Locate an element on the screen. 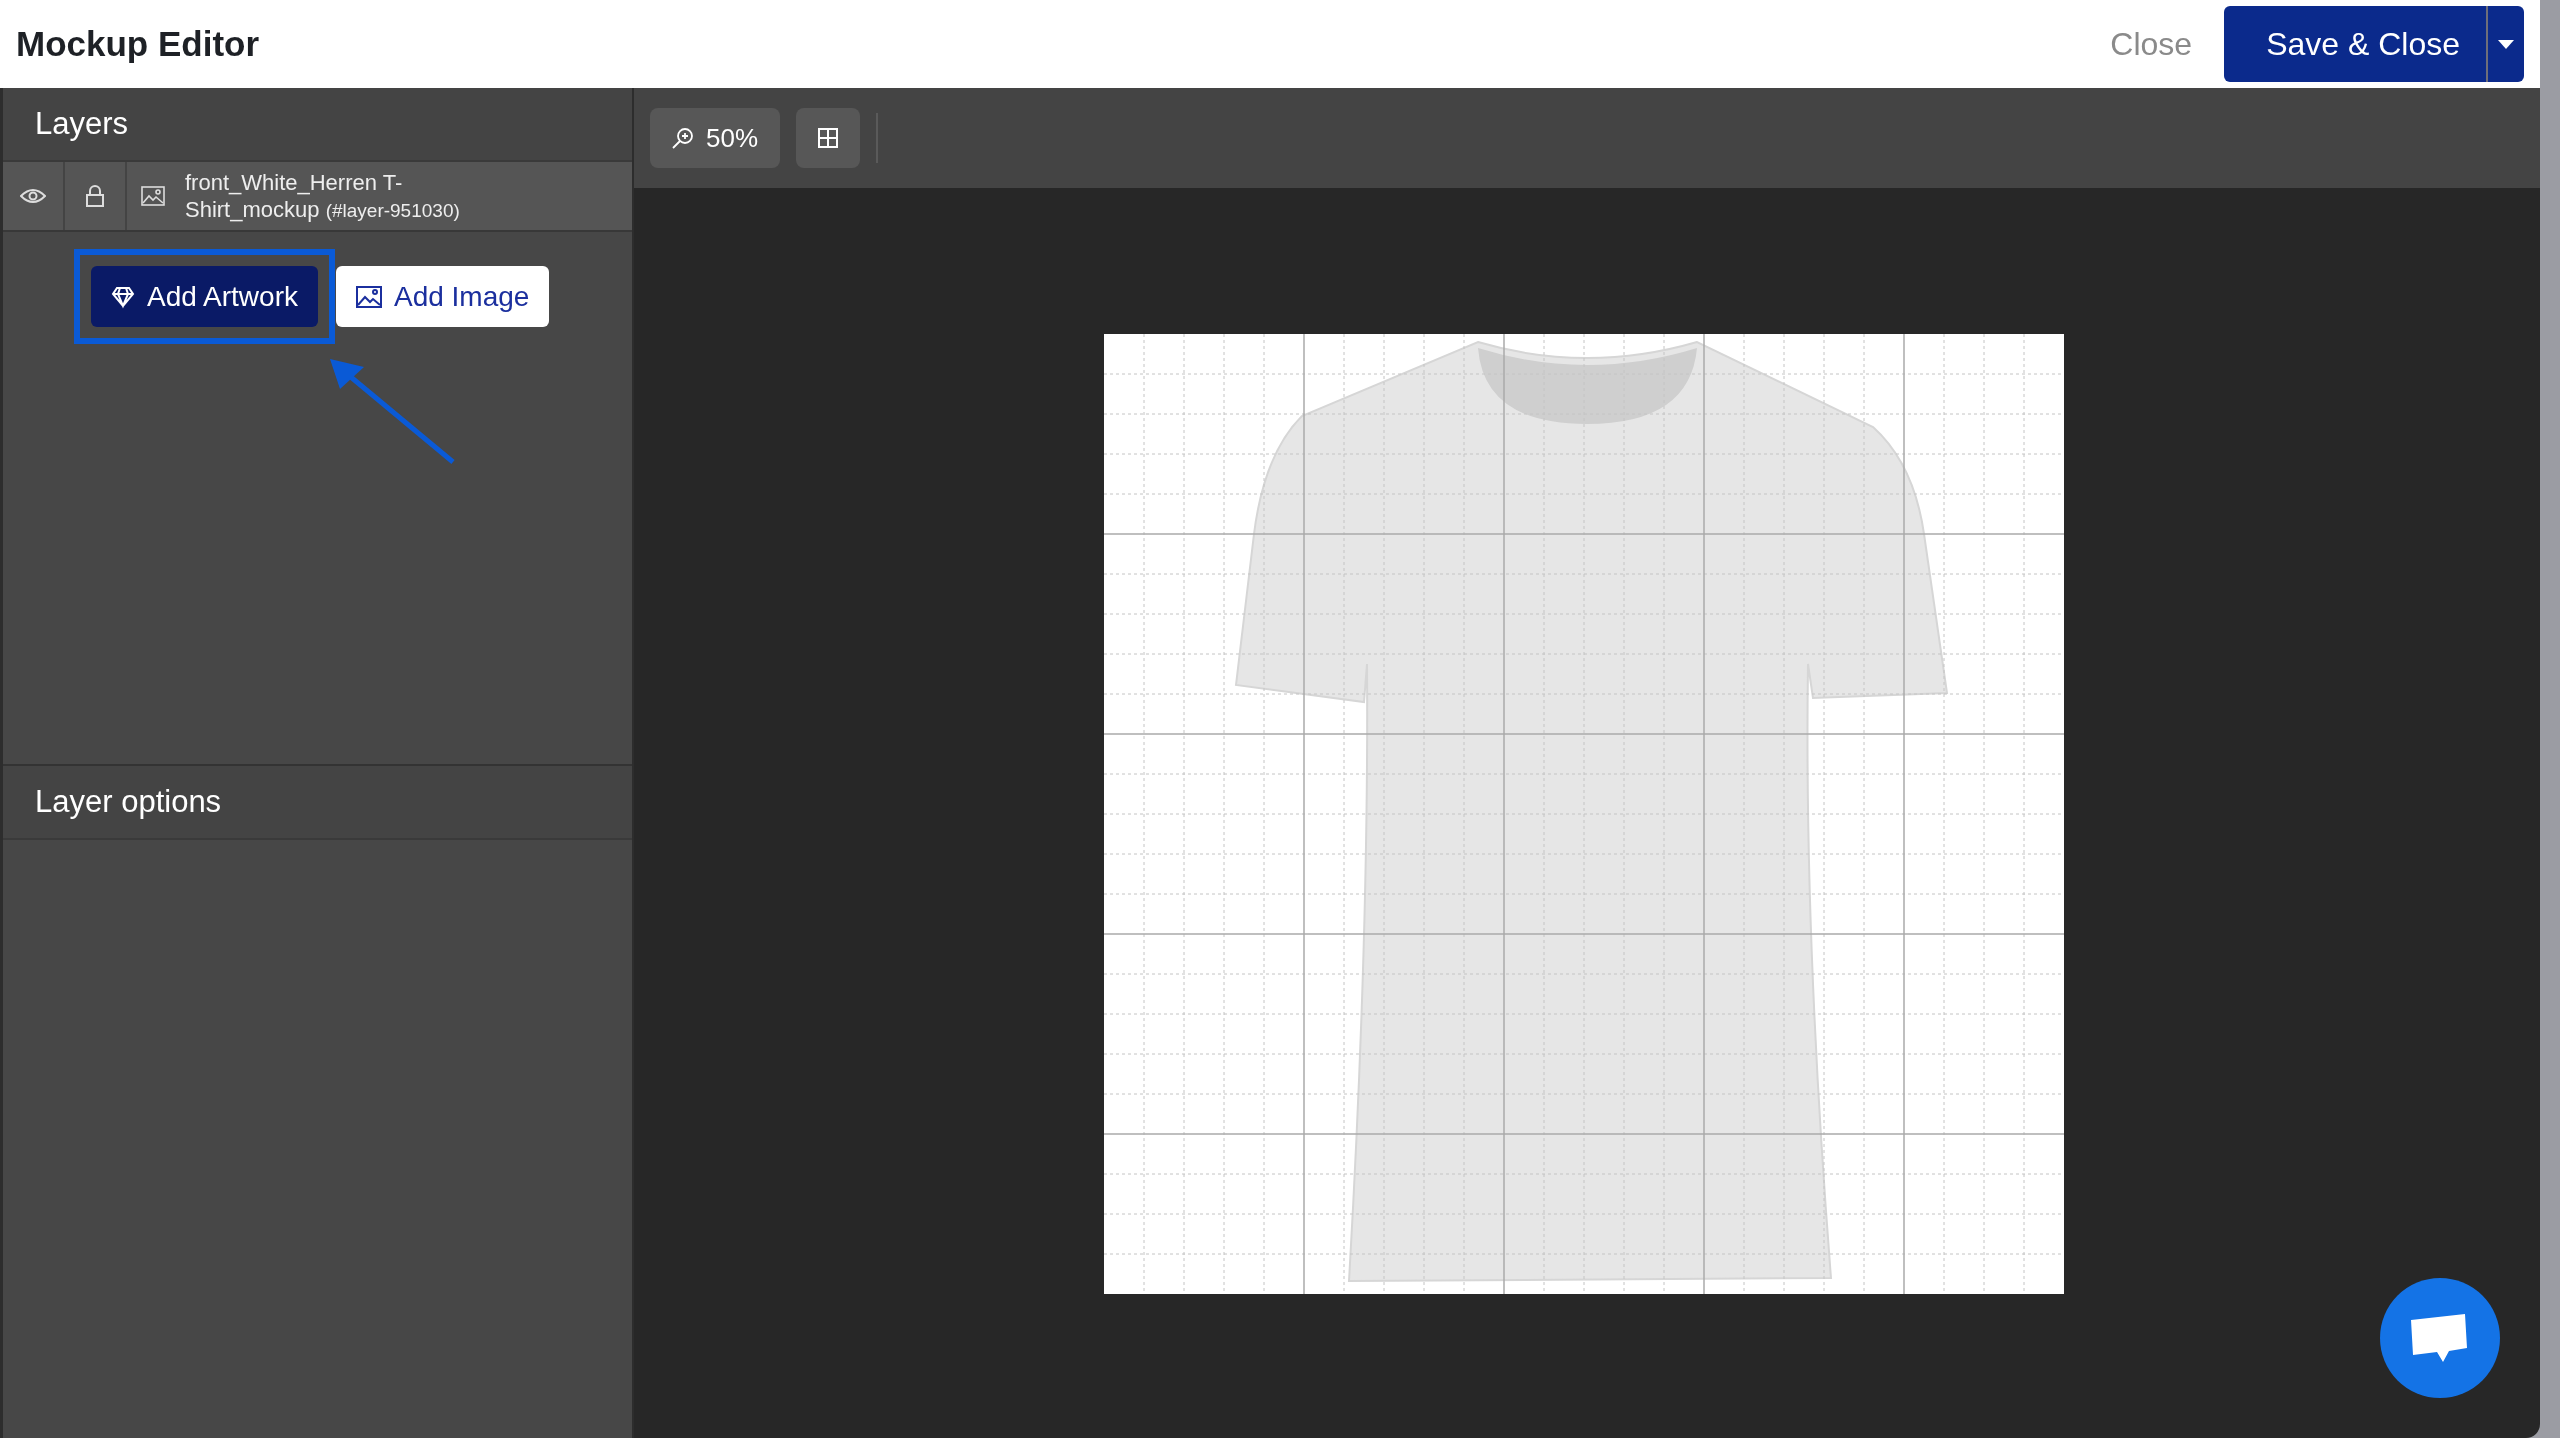 The image size is (2560, 1438). dropdown-button is located at coordinates (2505, 44).